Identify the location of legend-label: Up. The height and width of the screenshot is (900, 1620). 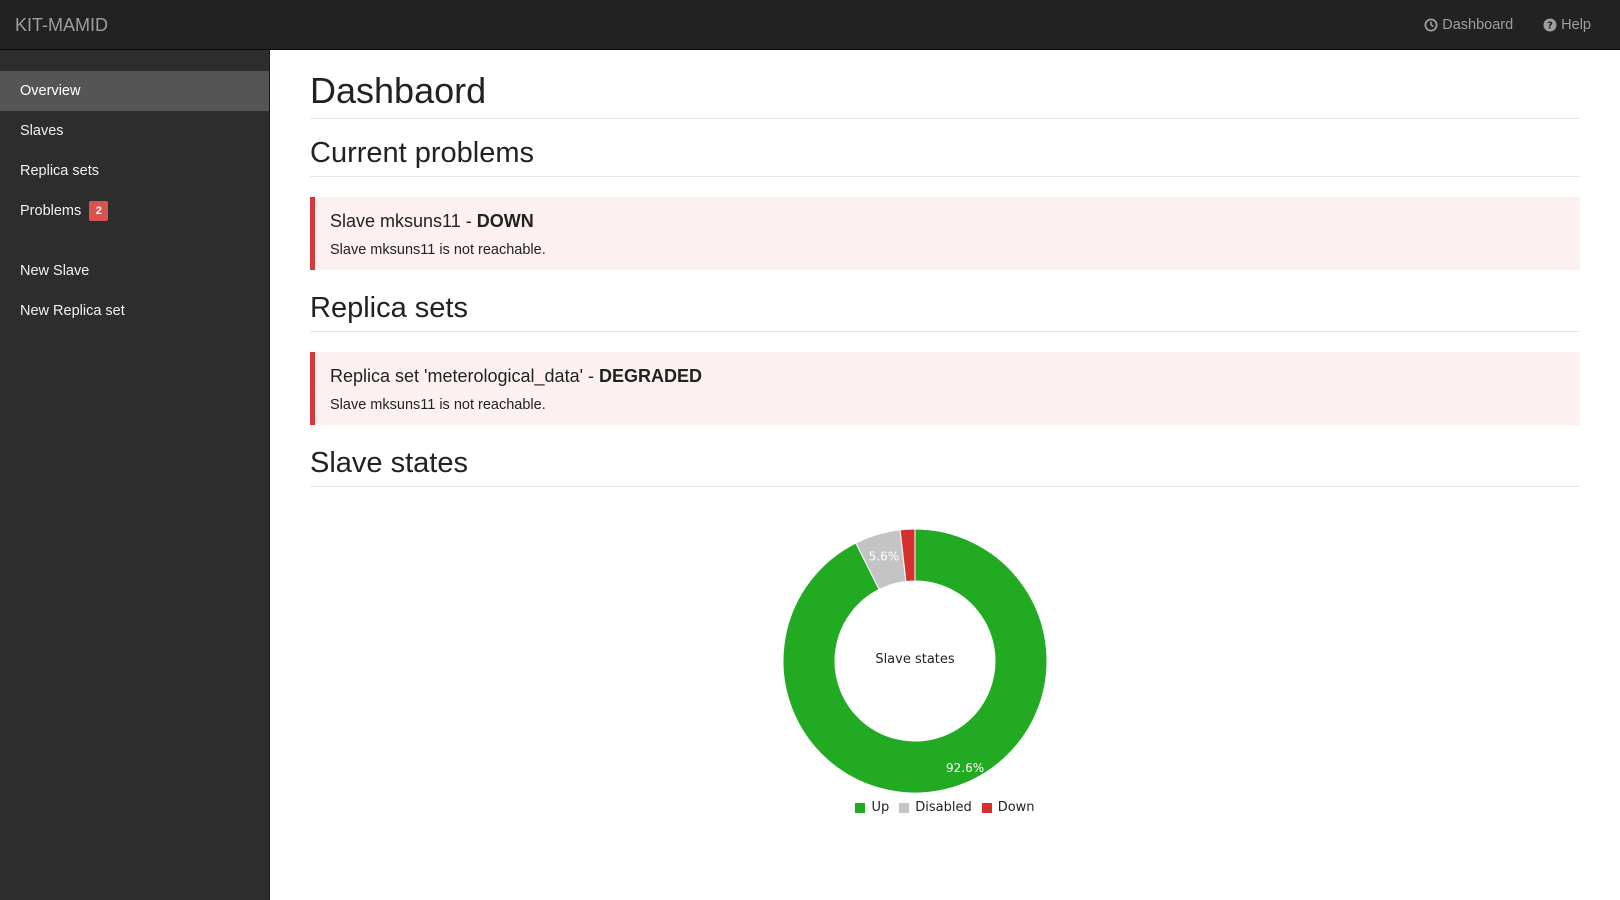
(880, 807).